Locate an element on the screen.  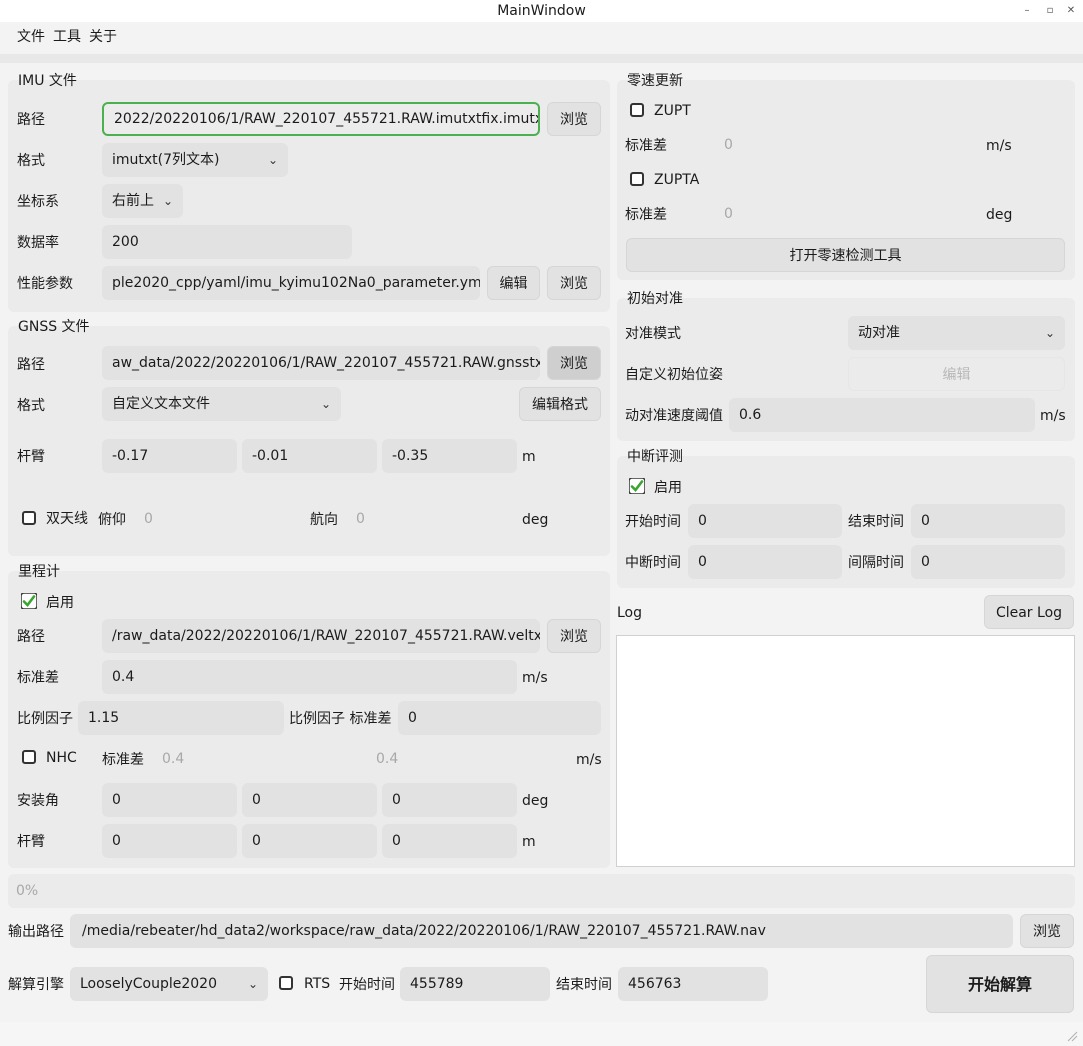
menu-tools: 工具 is located at coordinates (67, 37).